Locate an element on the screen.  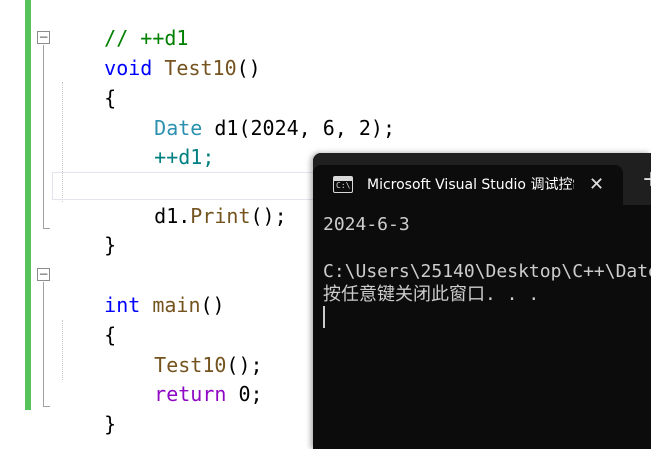
date-decl-rest: d1(2024, 6, 2); is located at coordinates (298, 128).